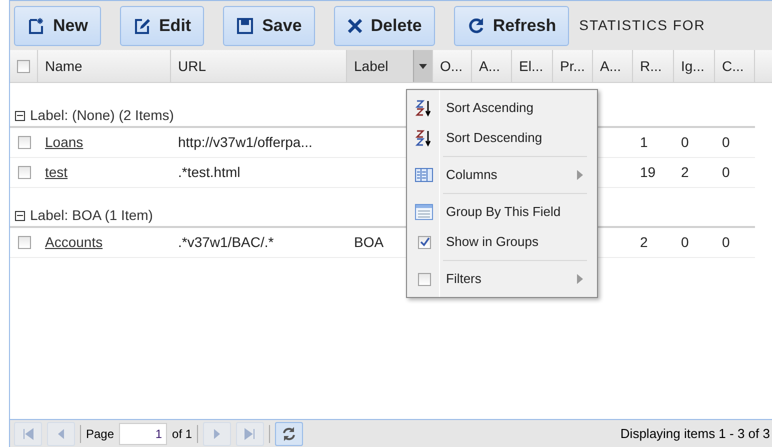 The width and height of the screenshot is (772, 447). Describe the element at coordinates (57, 26) in the screenshot. I see `toolbar-button: New` at that location.